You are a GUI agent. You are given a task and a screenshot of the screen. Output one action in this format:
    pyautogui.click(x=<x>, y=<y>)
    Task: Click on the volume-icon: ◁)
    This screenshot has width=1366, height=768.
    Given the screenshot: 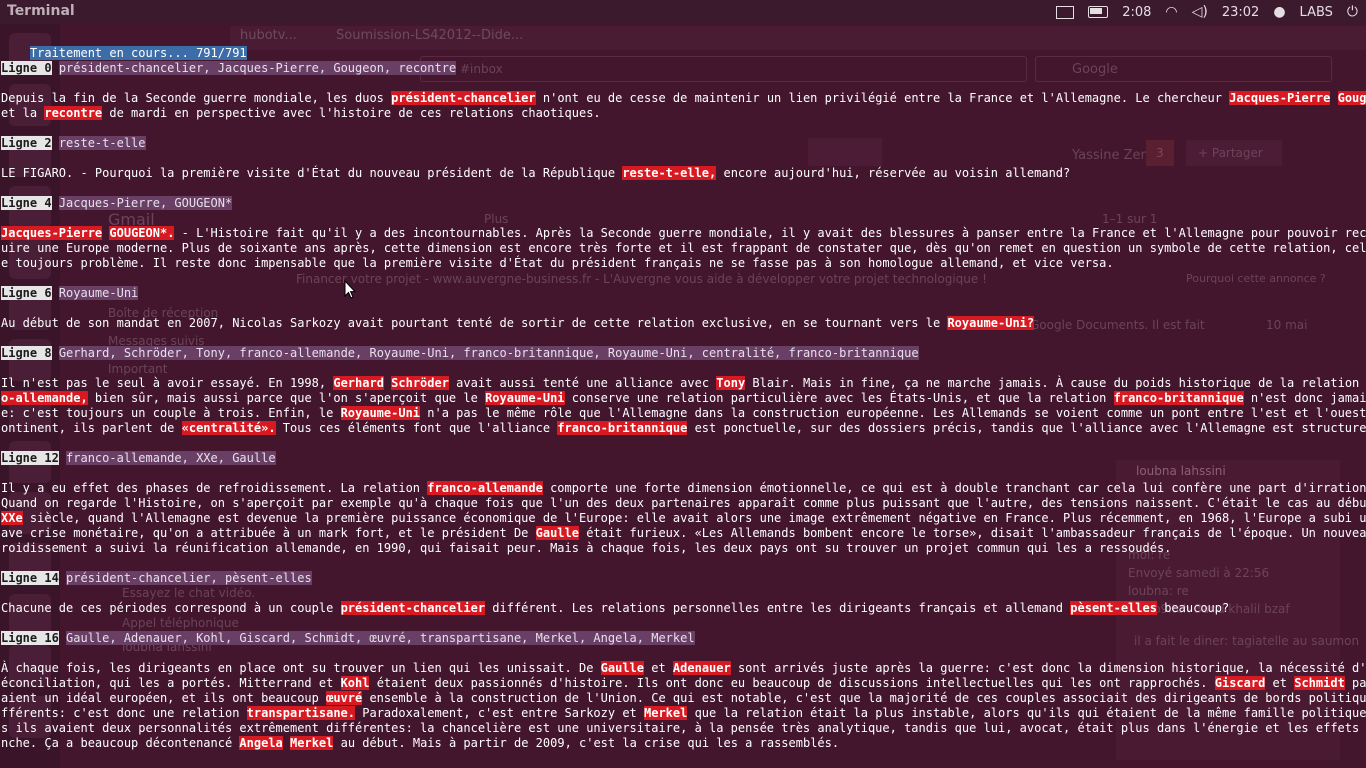 What is the action you would take?
    pyautogui.click(x=1200, y=12)
    